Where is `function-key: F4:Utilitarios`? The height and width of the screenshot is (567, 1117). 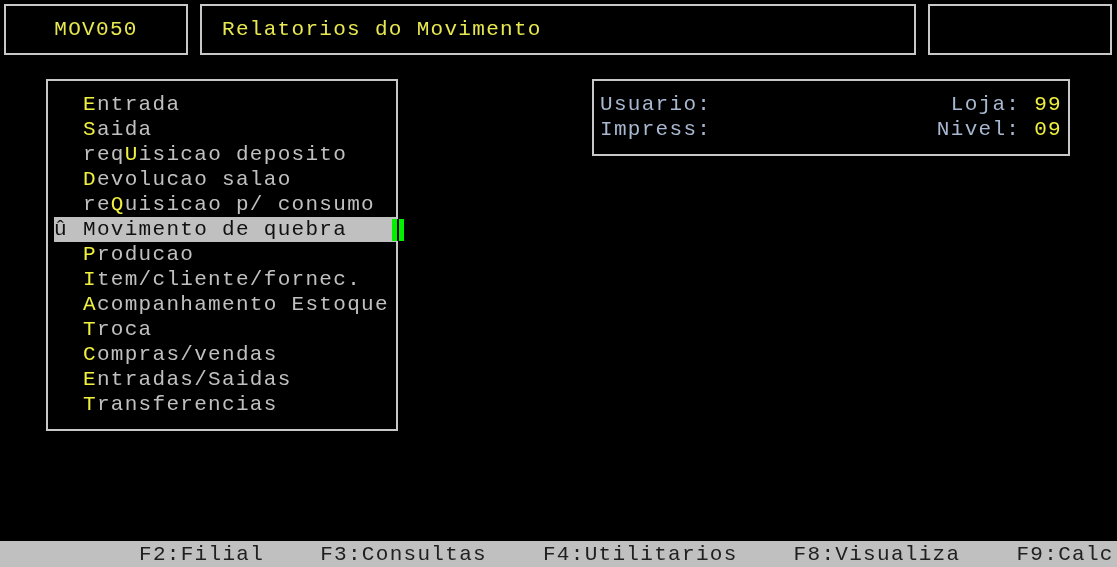 function-key: F4:Utilitarios is located at coordinates (640, 554).